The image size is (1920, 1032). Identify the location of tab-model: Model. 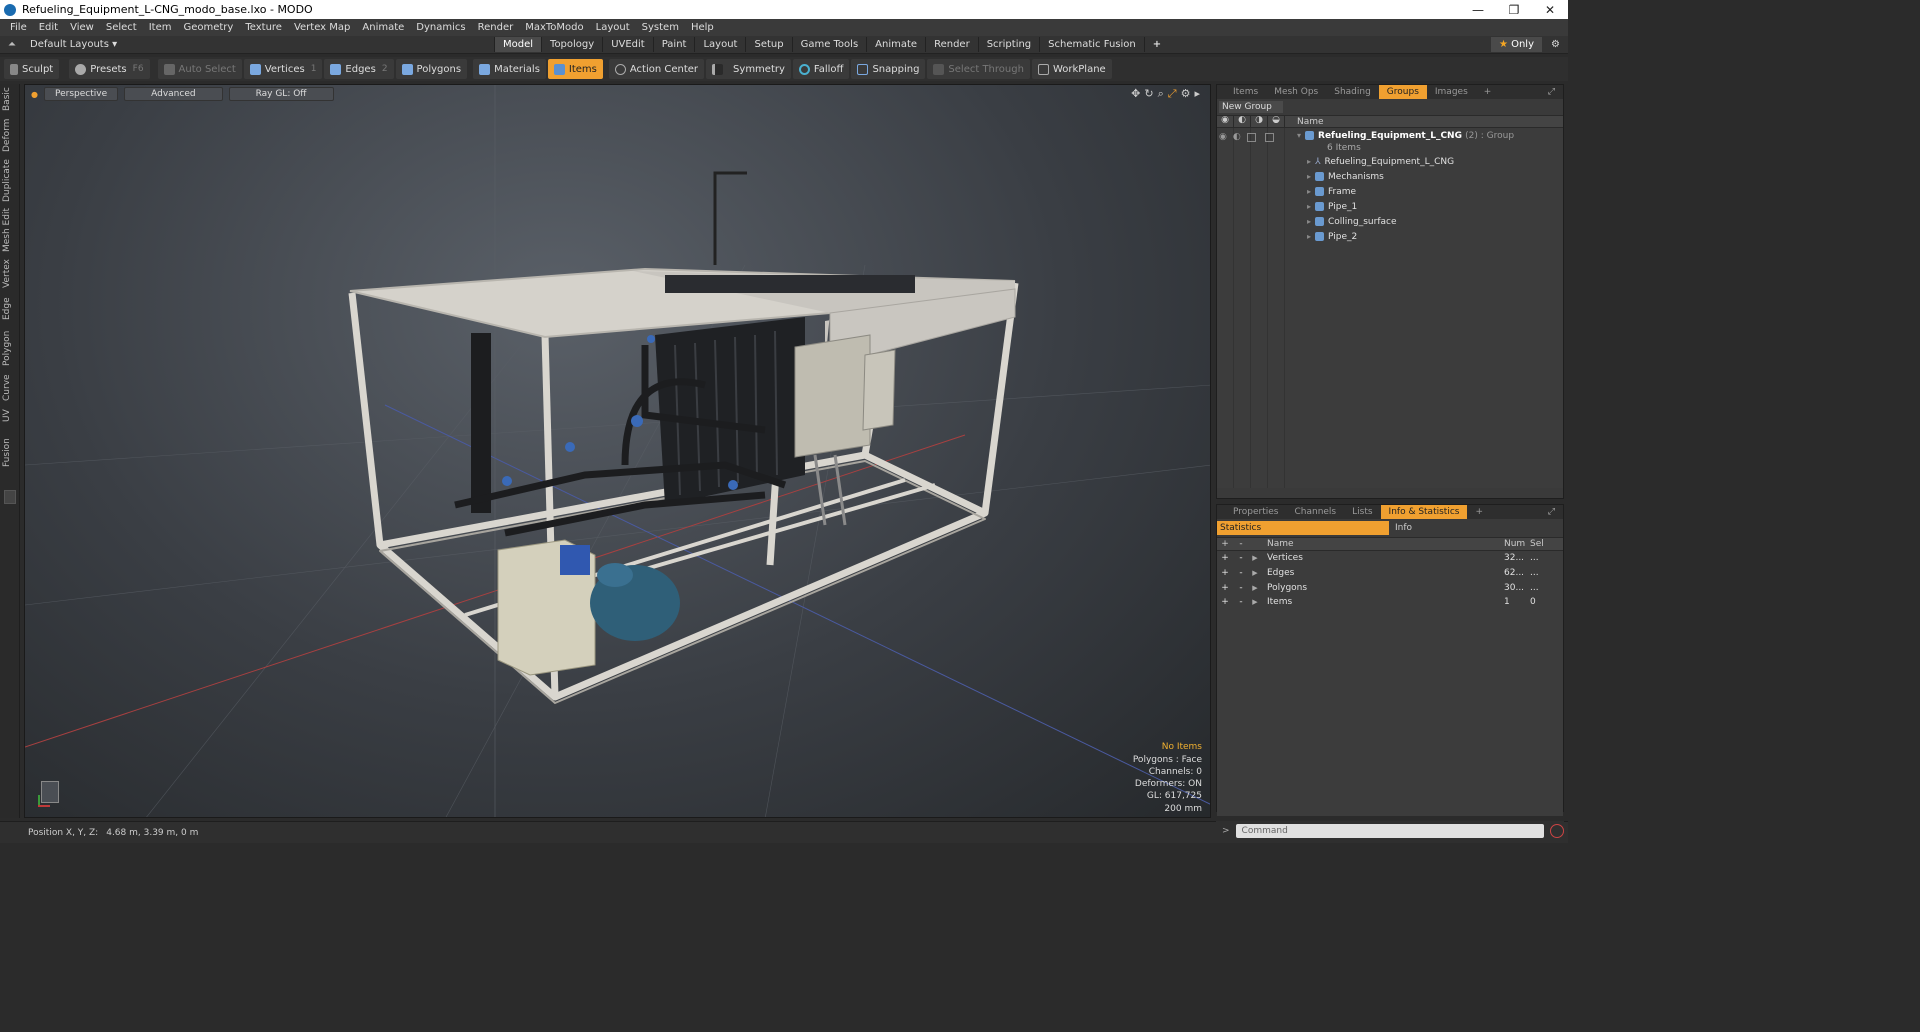
(518, 44).